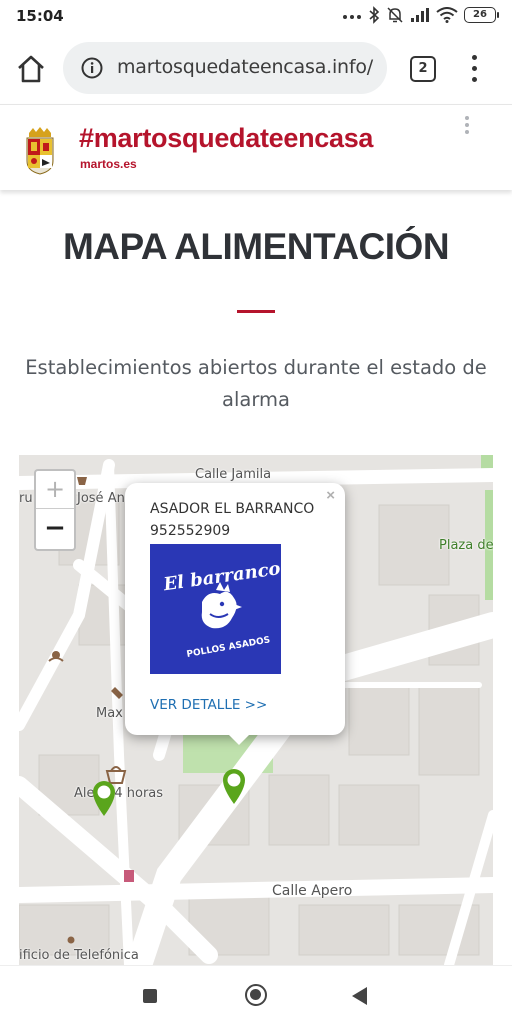 This screenshot has height=1024, width=512. What do you see at coordinates (208, 705) in the screenshot?
I see `ver-detalle-link: VER DETALLE >>` at bounding box center [208, 705].